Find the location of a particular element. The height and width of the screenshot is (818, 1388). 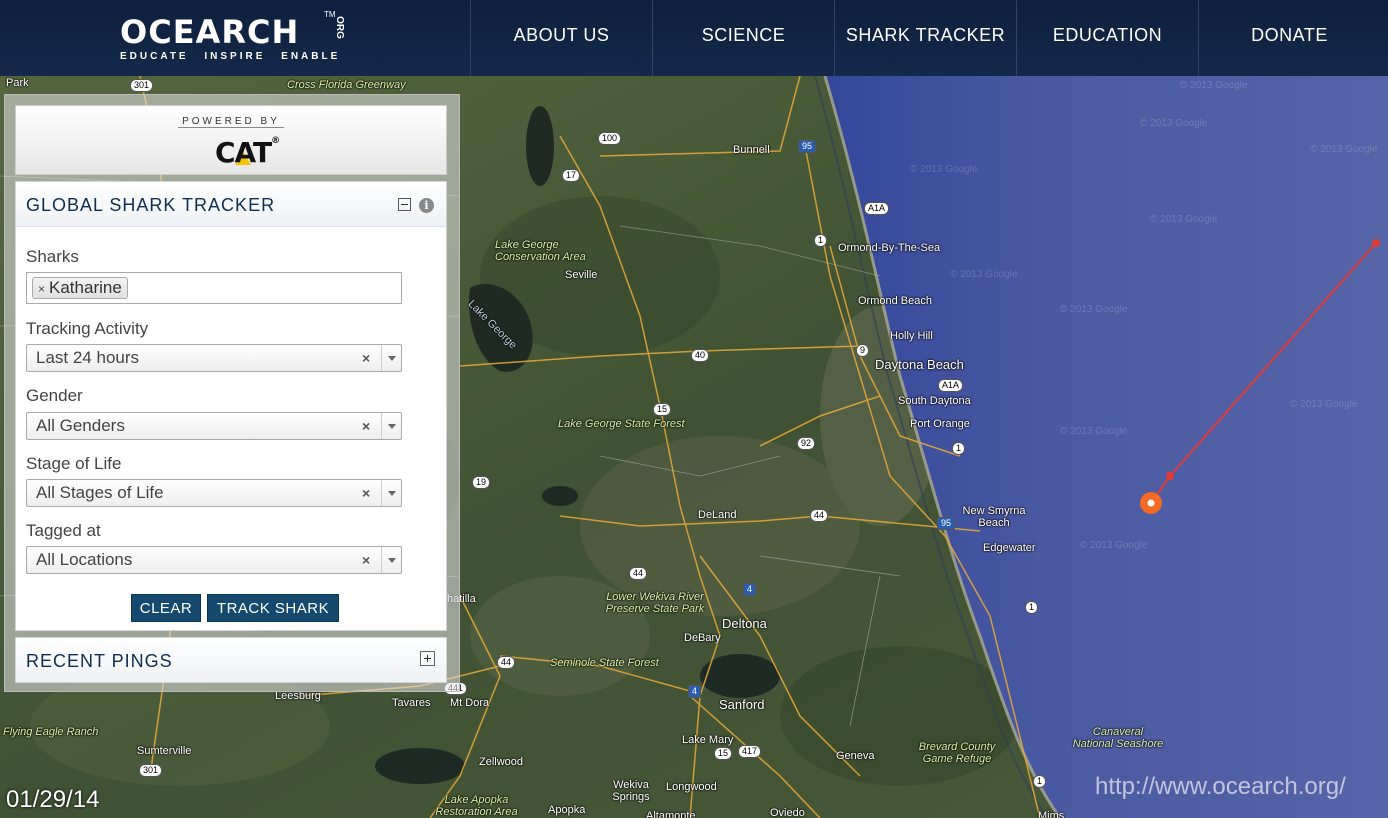

place-label: Ormond Beach is located at coordinates (895, 301).